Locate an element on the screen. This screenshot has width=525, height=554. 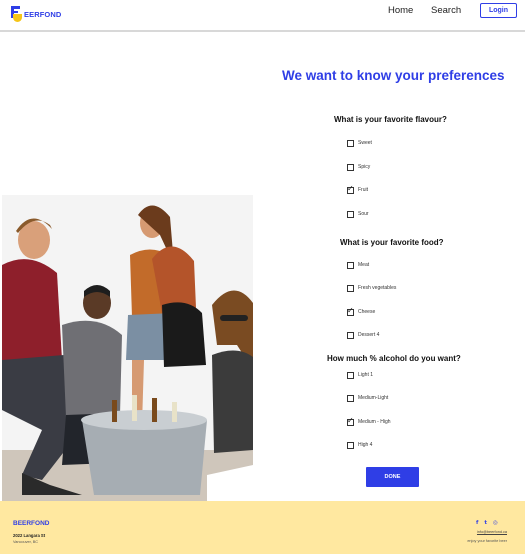
done-button: DONE is located at coordinates (392, 477).